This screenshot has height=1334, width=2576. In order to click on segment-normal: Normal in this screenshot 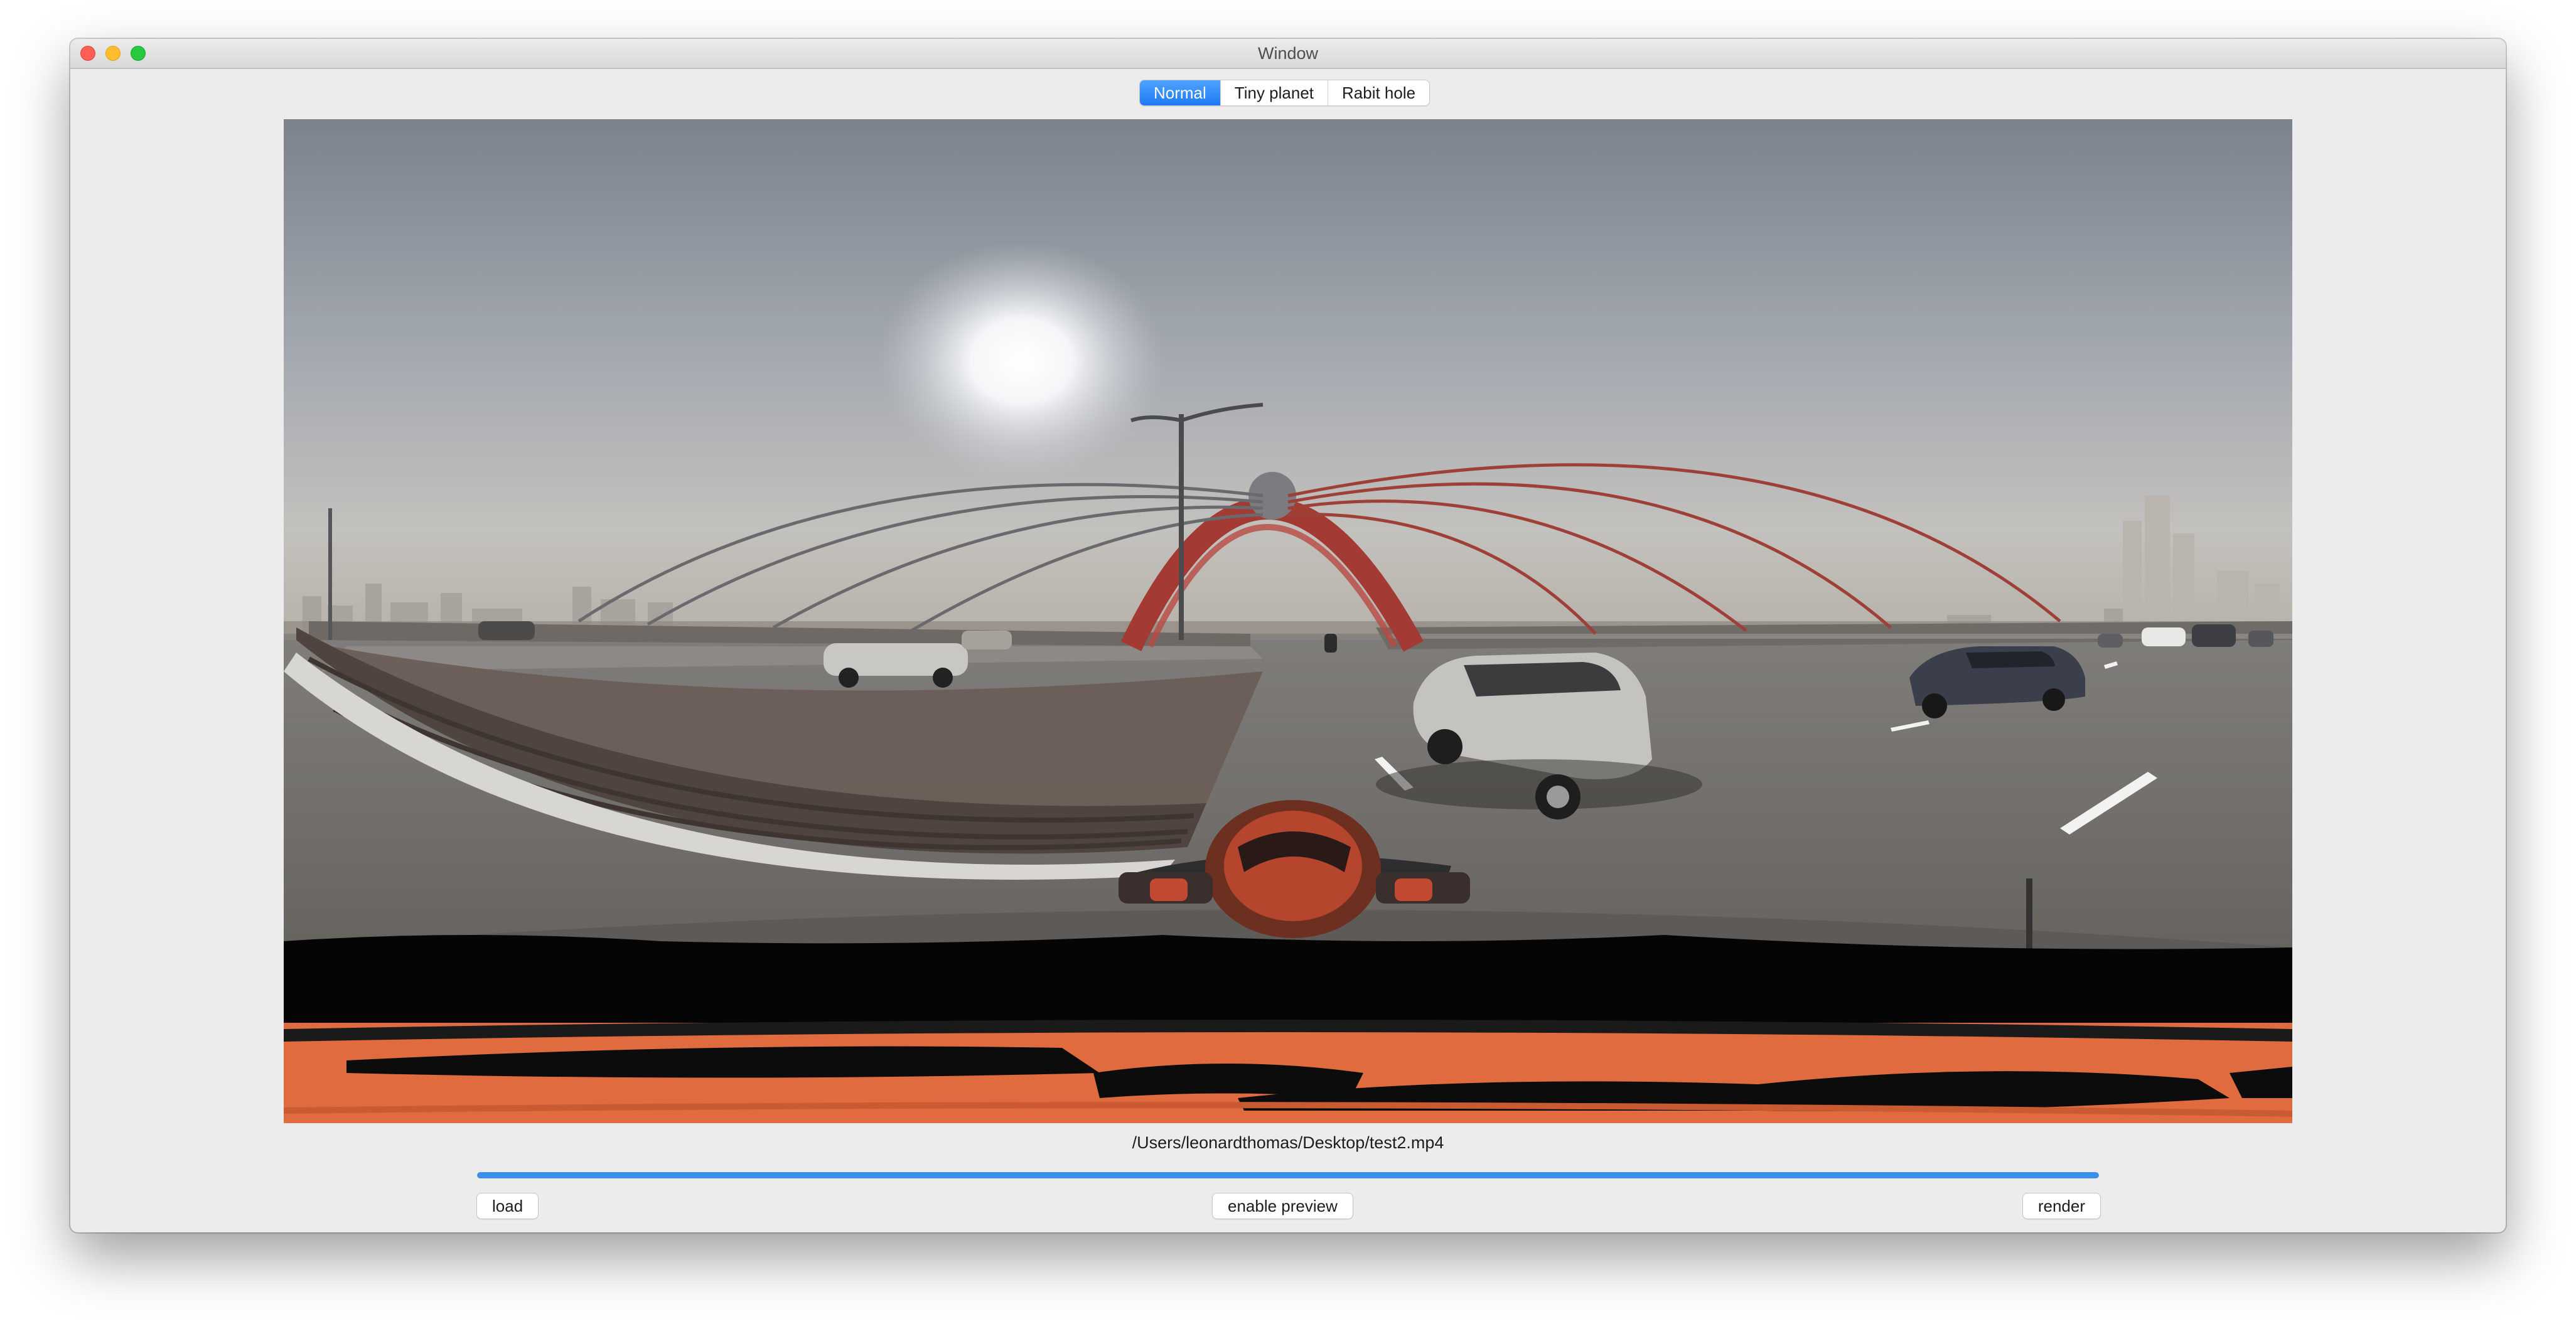, I will do `click(1180, 92)`.